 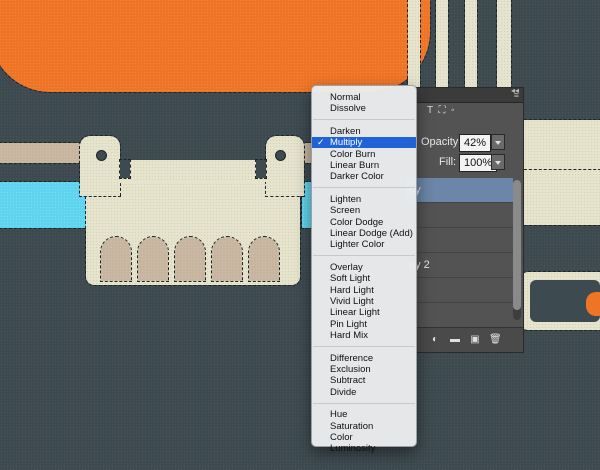 I want to click on folder-icon: ▬, so click(x=455, y=339).